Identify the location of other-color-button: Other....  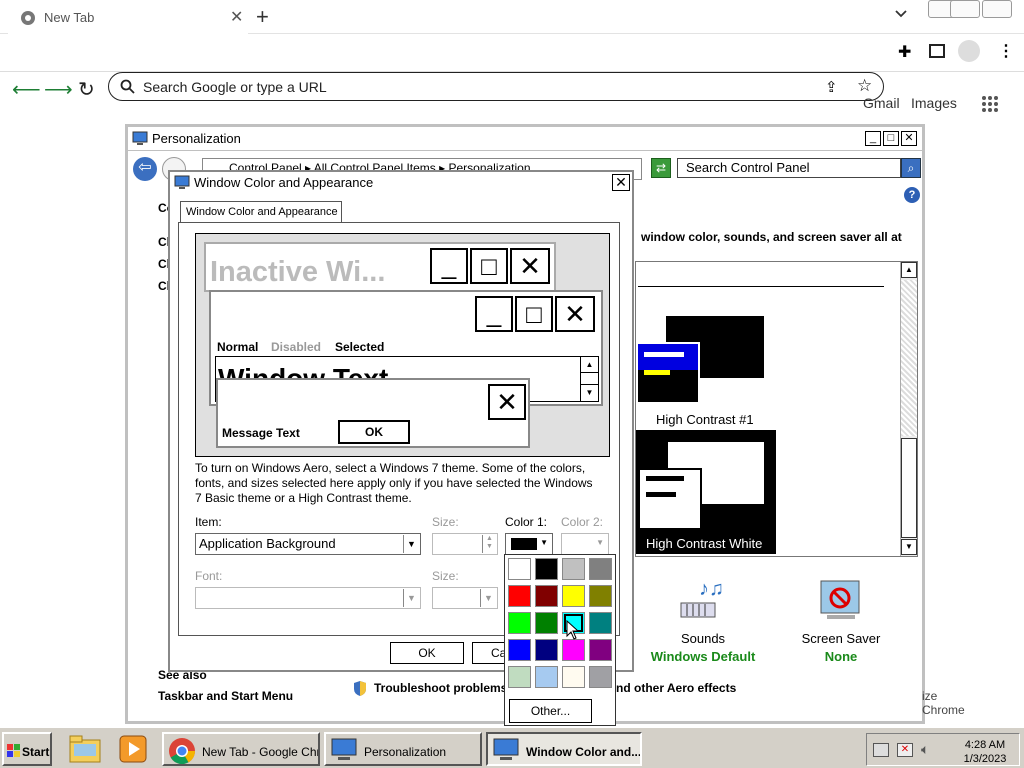
(550, 711).